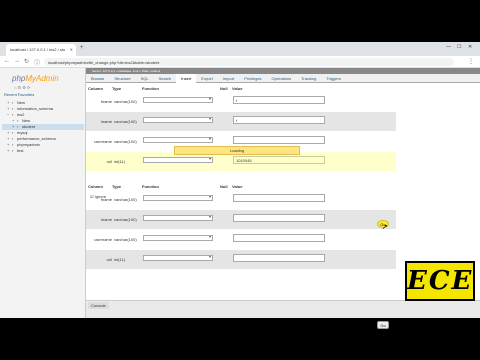 Image resolution: width=480 pixels, height=360 pixels. What do you see at coordinates (26, 61) in the screenshot?
I see `reload-icon: ↻` at bounding box center [26, 61].